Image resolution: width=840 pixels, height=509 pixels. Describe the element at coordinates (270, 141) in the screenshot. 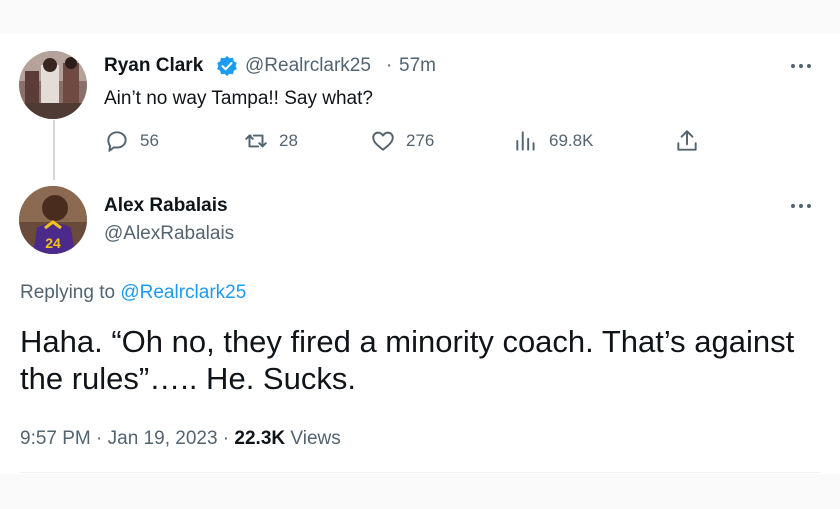

I see `retweet-button: 28` at that location.